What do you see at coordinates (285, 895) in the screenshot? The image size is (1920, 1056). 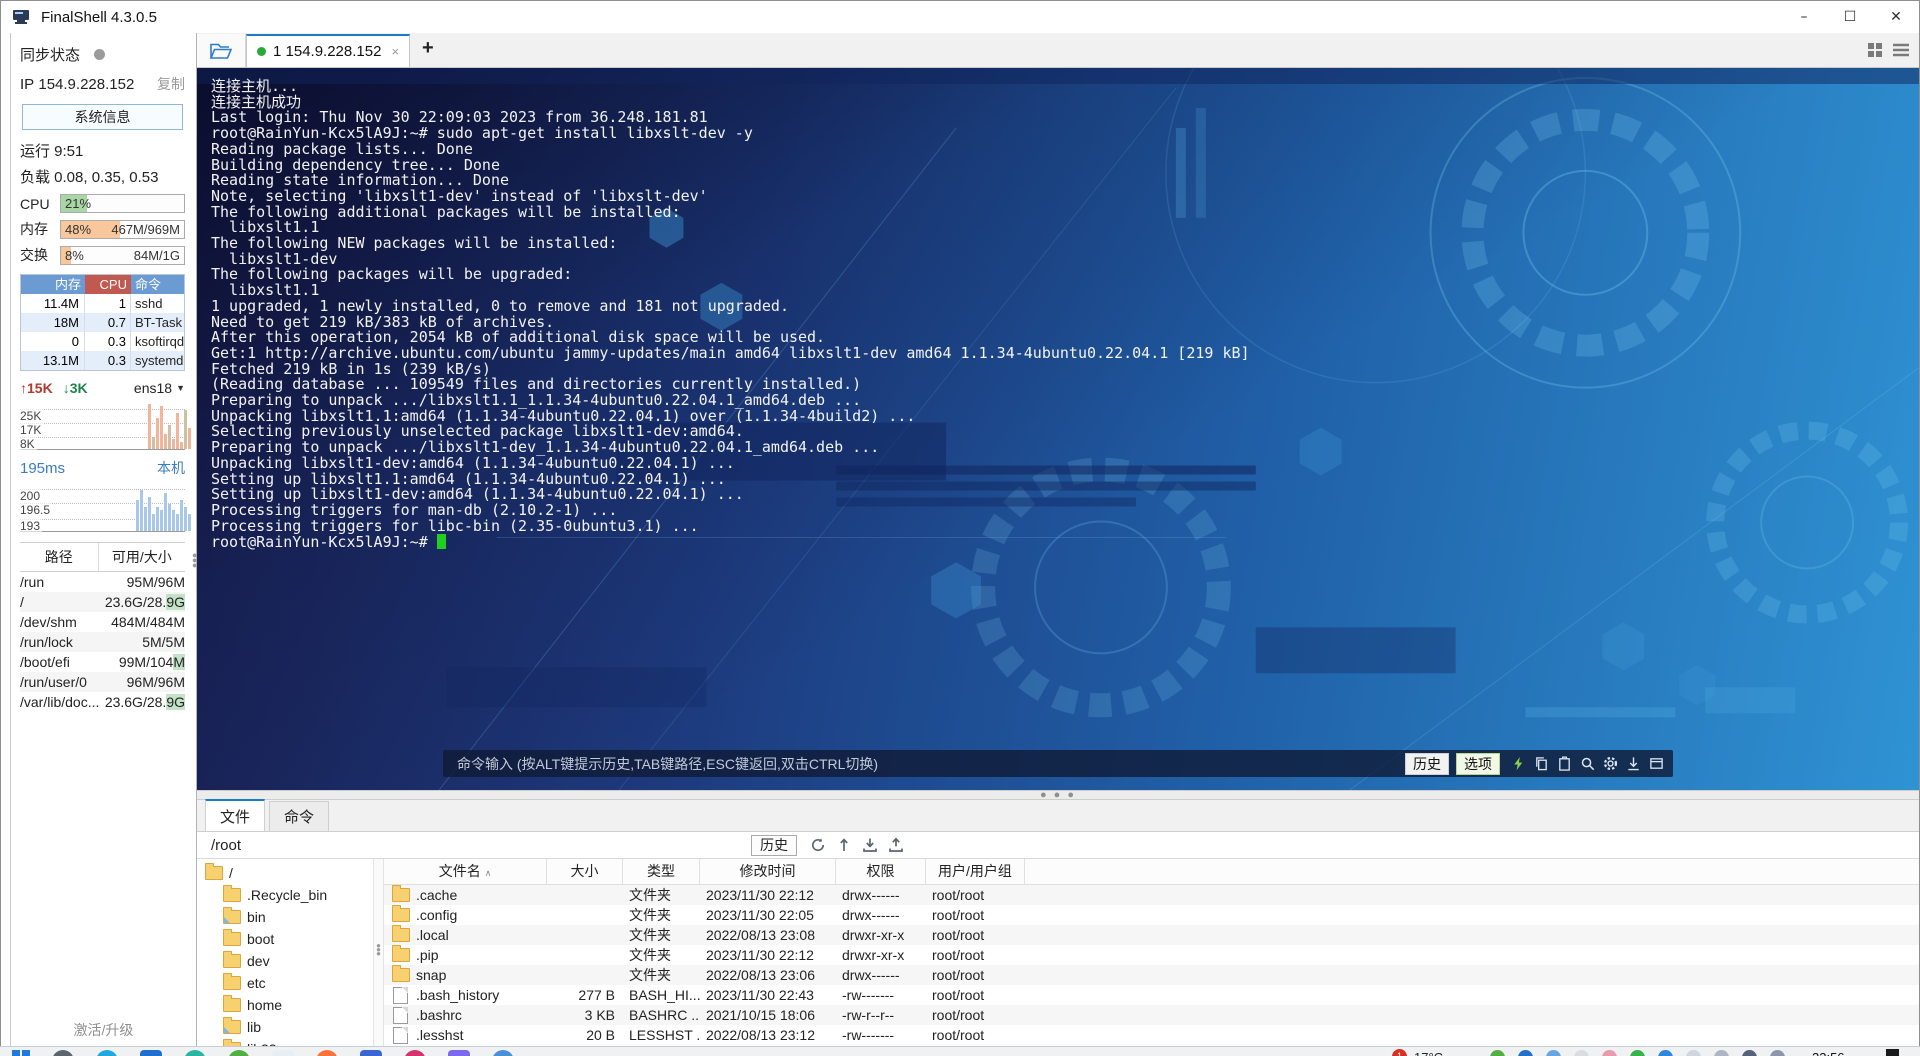 I see `tree-item-.Recycle_bin: .Recycle_bin` at bounding box center [285, 895].